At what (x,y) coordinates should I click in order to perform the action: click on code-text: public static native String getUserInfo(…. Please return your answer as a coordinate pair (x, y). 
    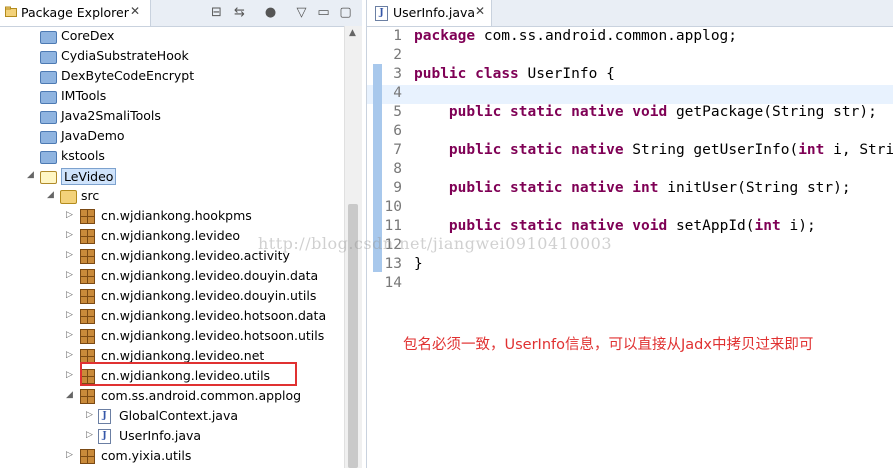
    Looking at the image, I should click on (670, 150).